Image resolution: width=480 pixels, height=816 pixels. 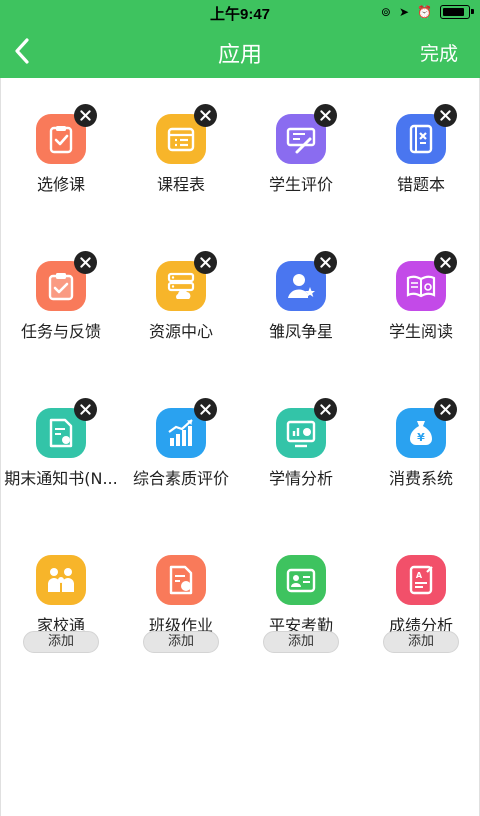 I want to click on chevron-left-icon, so click(x=22, y=51).